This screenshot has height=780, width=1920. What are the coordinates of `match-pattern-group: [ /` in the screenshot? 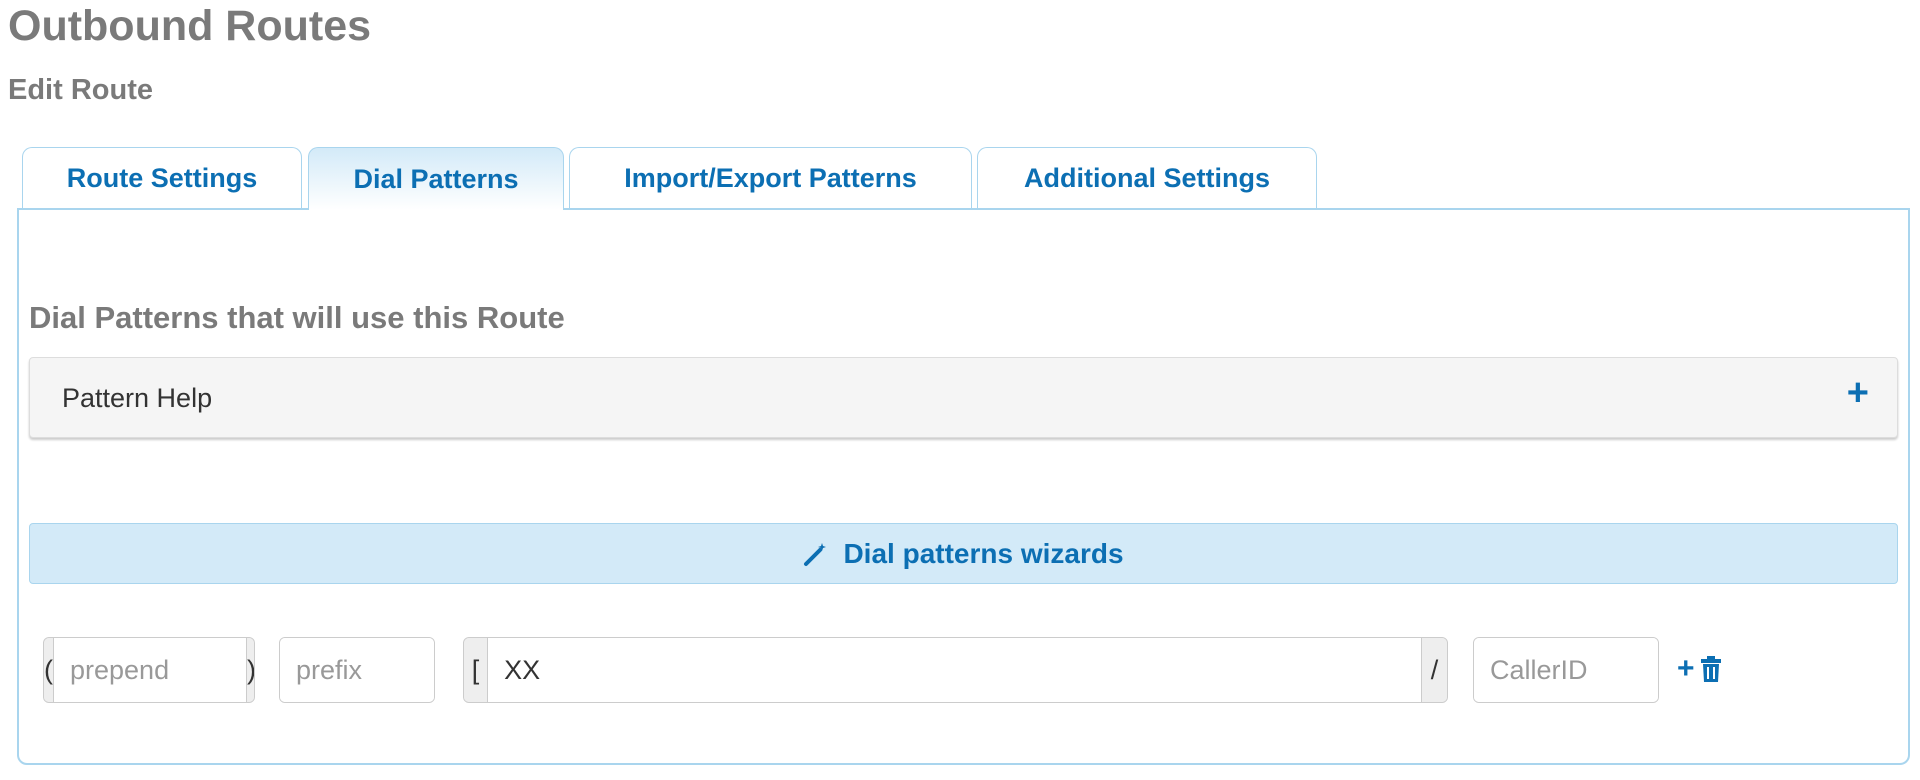 It's located at (955, 670).